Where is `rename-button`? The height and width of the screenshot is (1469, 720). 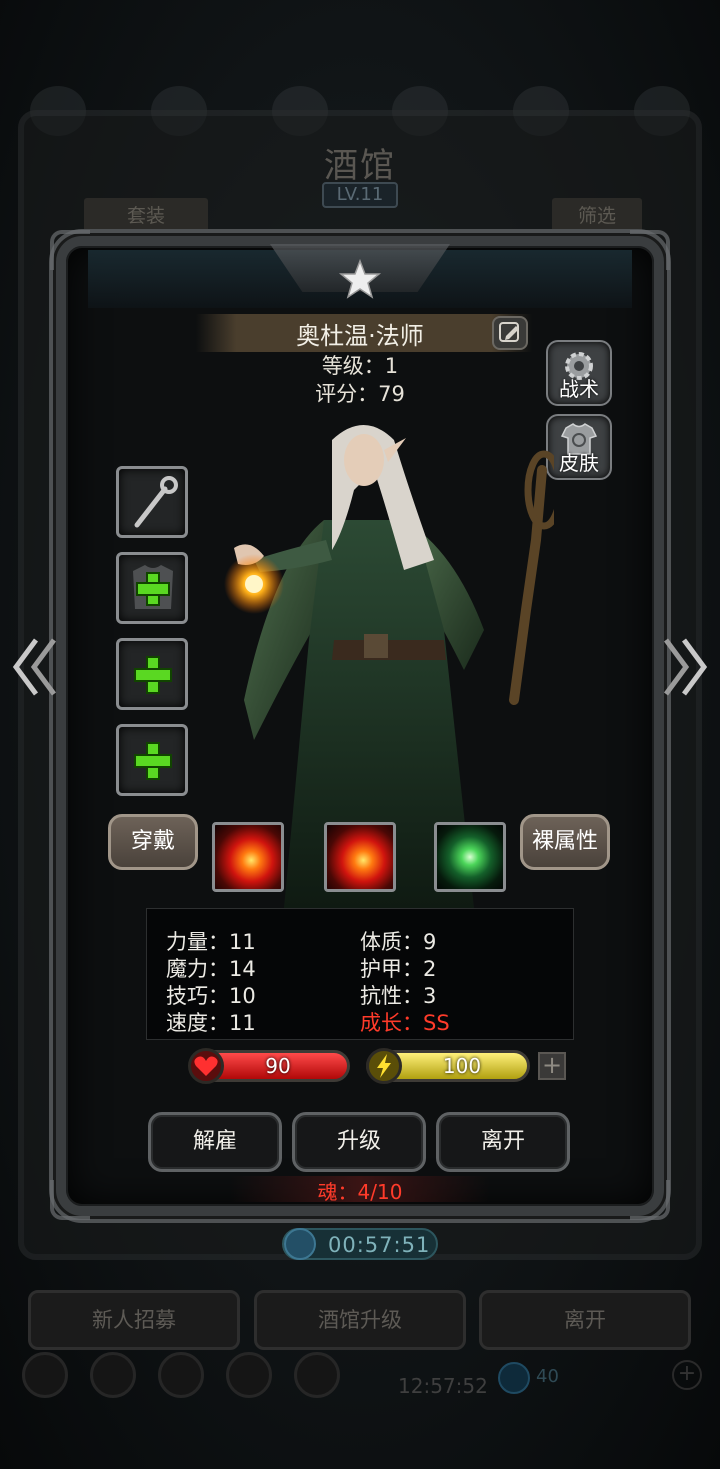 rename-button is located at coordinates (510, 333).